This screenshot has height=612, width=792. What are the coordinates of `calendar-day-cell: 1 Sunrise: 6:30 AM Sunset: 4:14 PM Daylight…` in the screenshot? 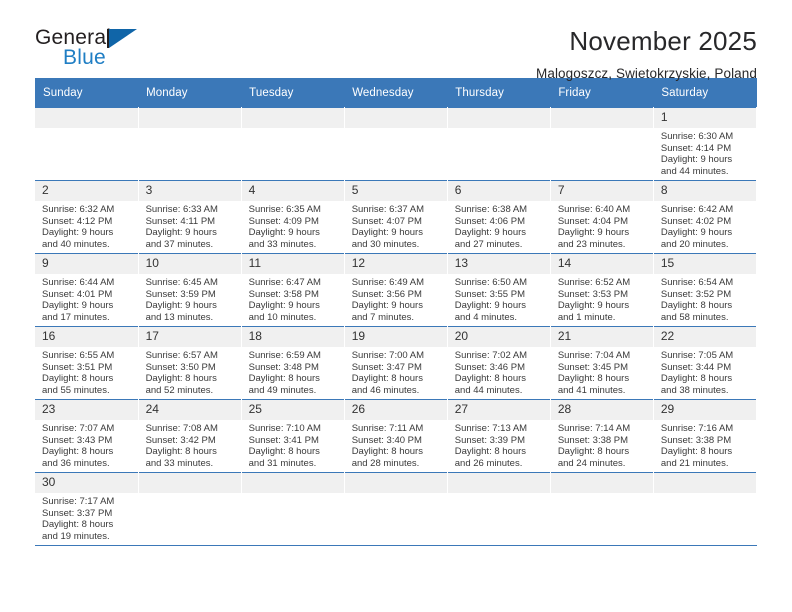 It's located at (705, 144).